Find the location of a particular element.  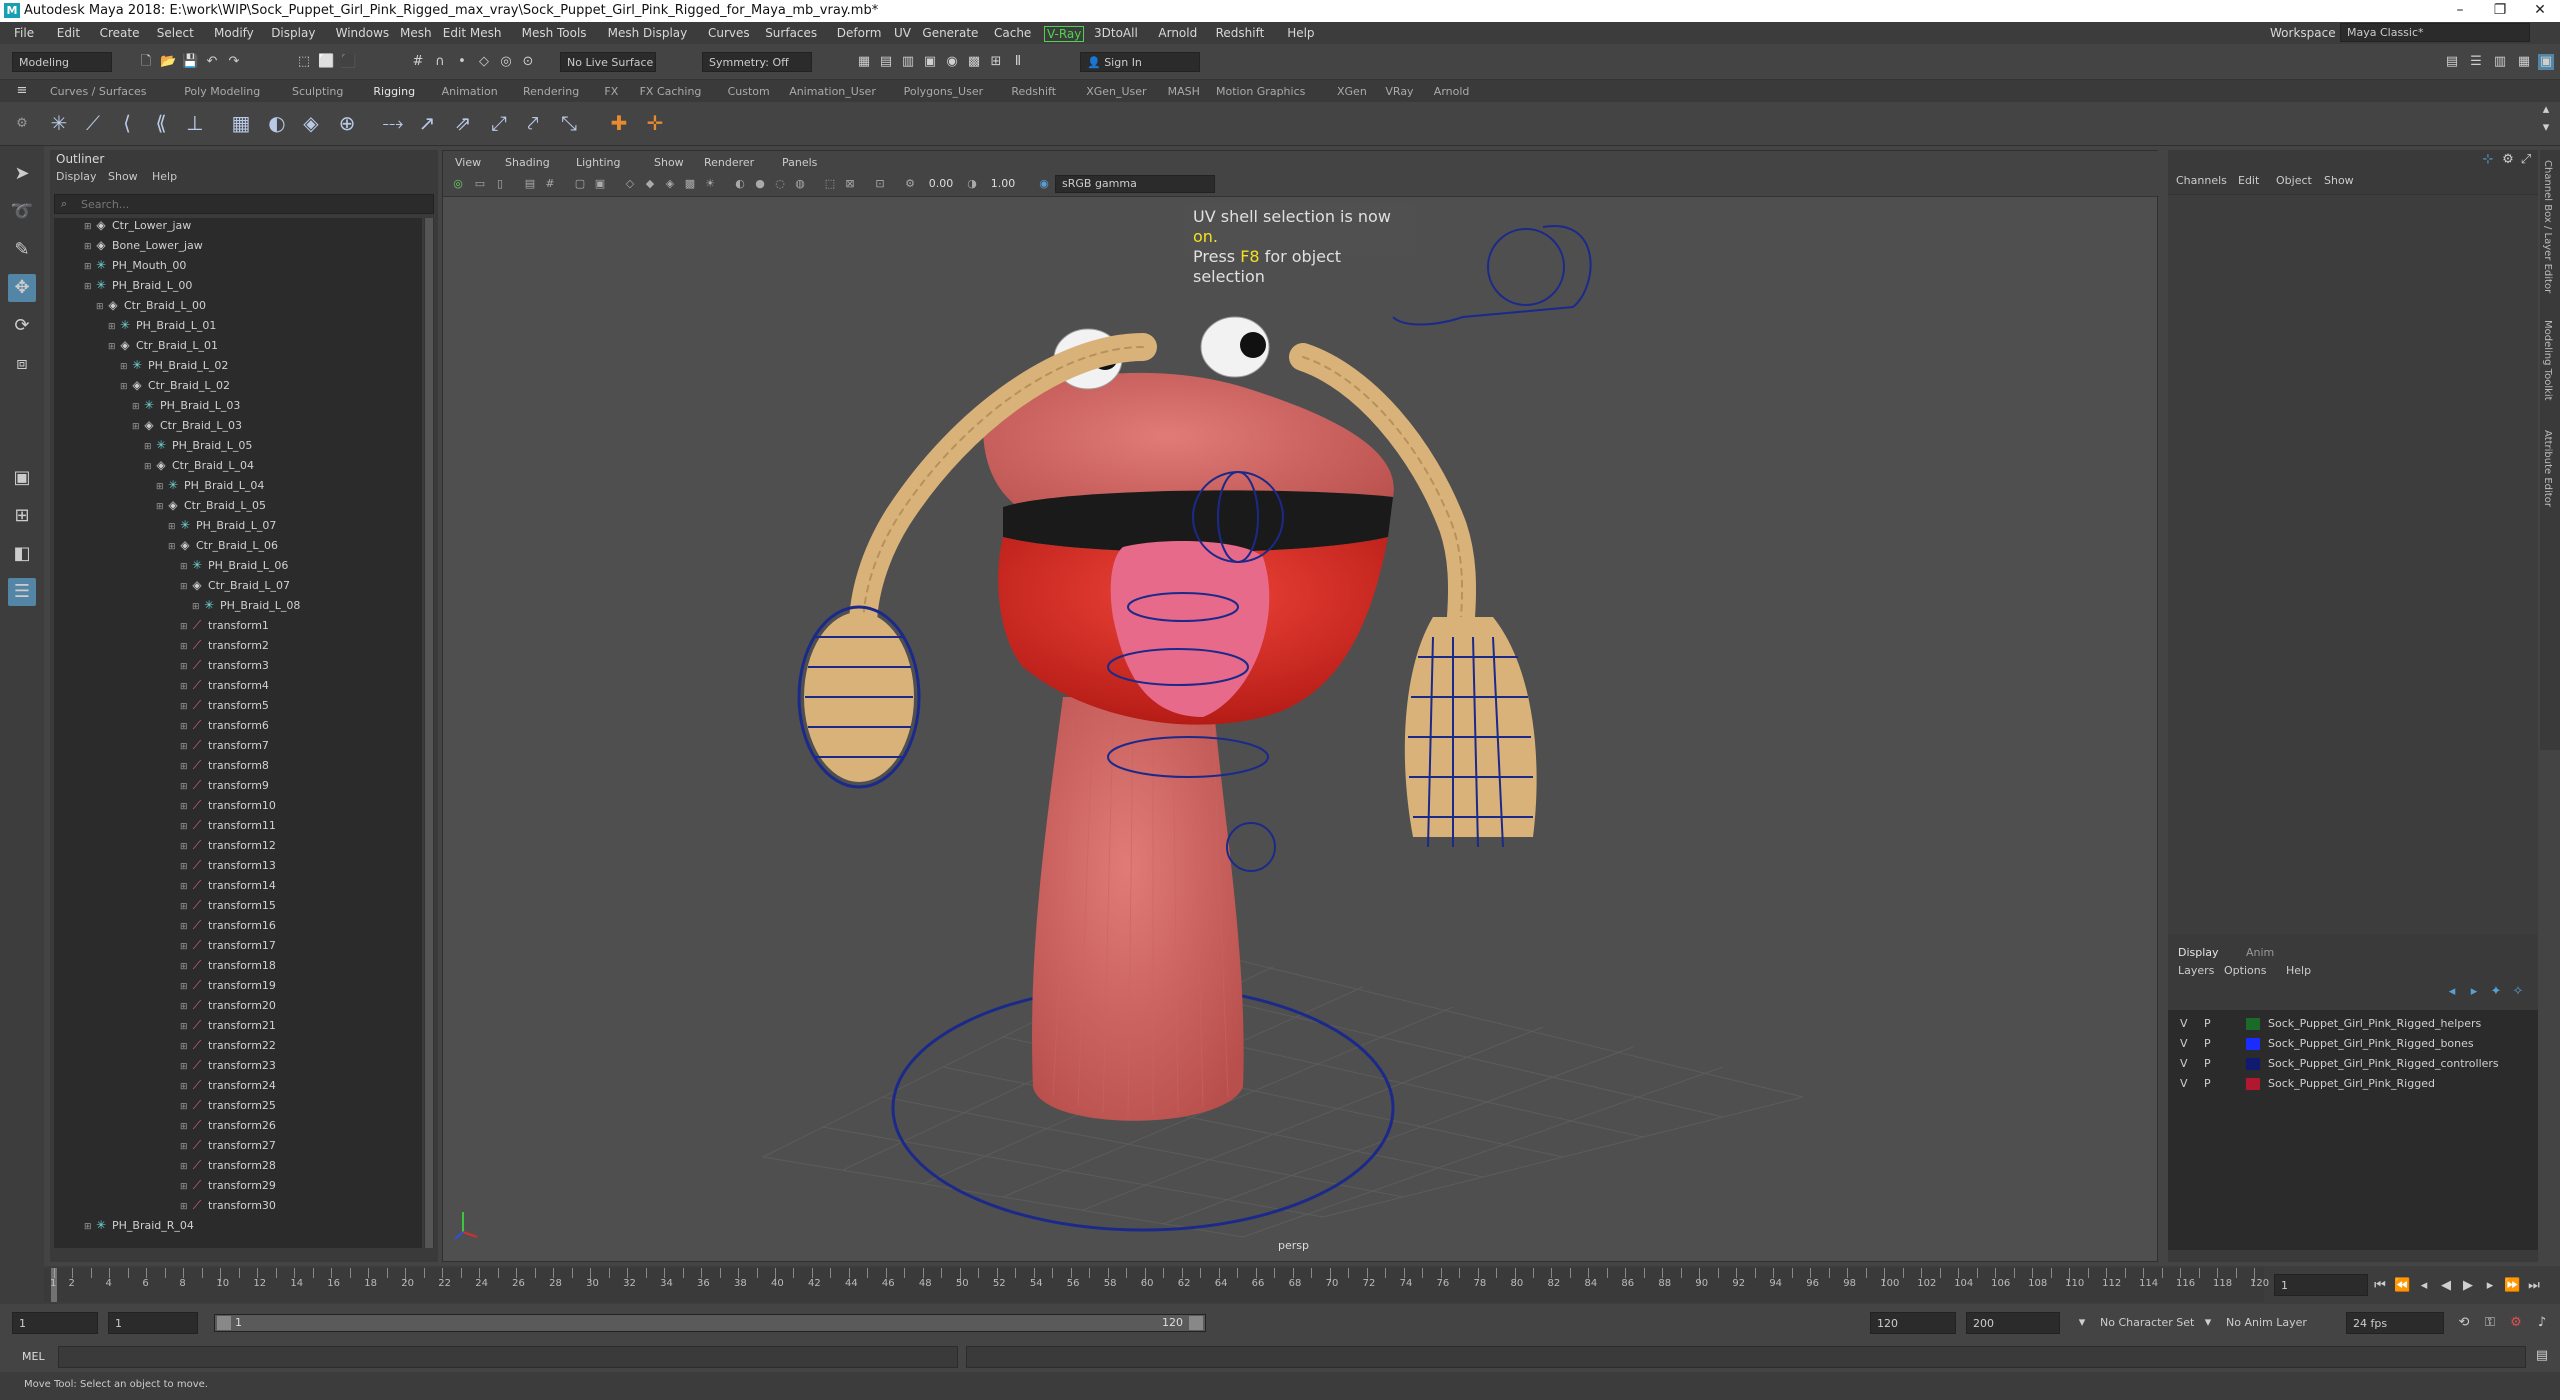

motion-blur-icon: ◌ is located at coordinates (780, 184).